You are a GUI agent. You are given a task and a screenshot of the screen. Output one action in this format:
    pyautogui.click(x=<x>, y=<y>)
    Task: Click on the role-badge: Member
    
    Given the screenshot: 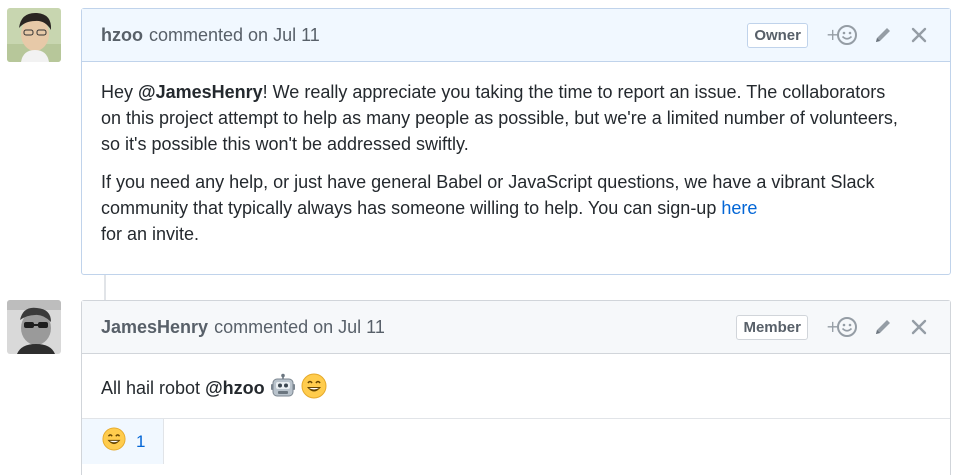 What is the action you would take?
    pyautogui.click(x=772, y=327)
    